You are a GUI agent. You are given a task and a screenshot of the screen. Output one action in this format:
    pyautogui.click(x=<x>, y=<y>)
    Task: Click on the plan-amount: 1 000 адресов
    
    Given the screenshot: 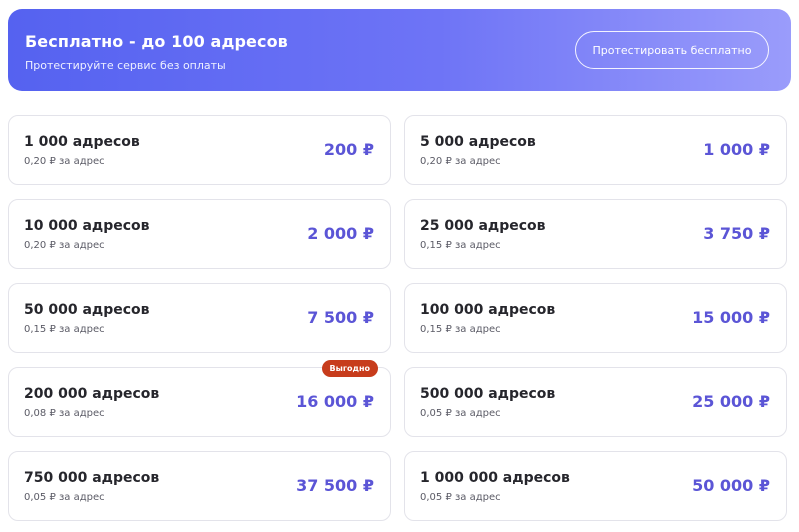 What is the action you would take?
    pyautogui.click(x=82, y=142)
    